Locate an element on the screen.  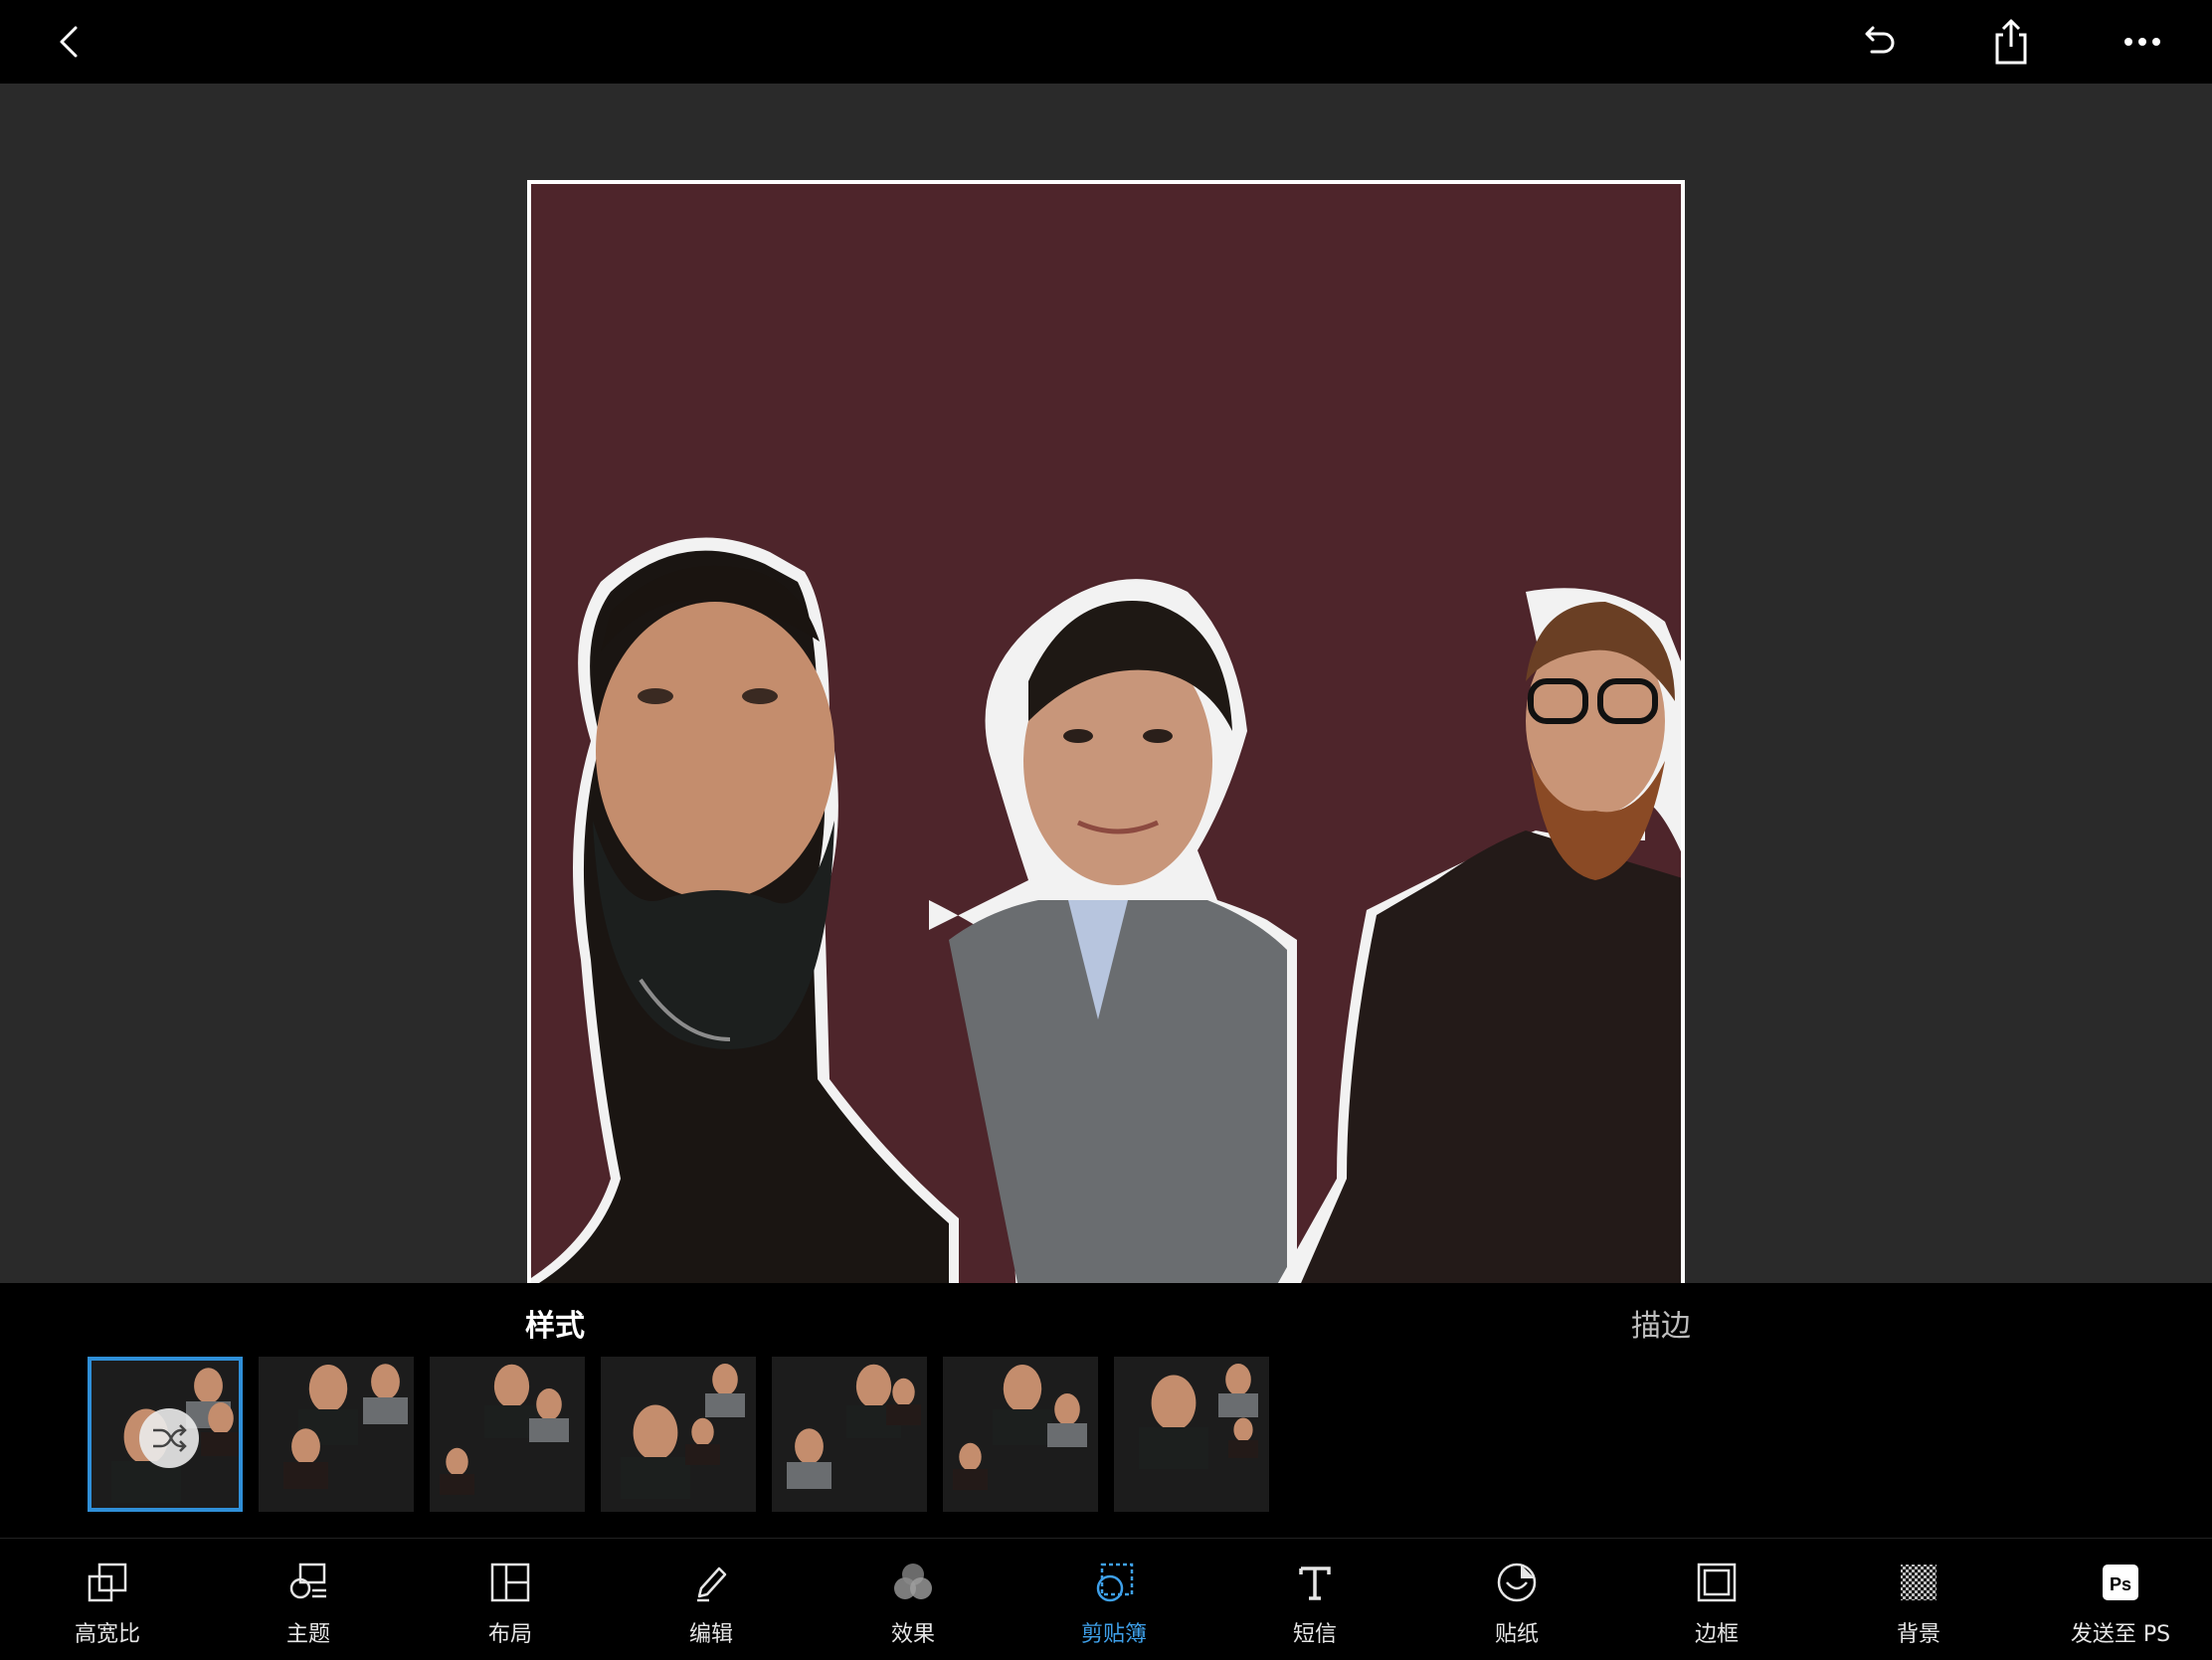
tool-effects: 效果 is located at coordinates (913, 1599).